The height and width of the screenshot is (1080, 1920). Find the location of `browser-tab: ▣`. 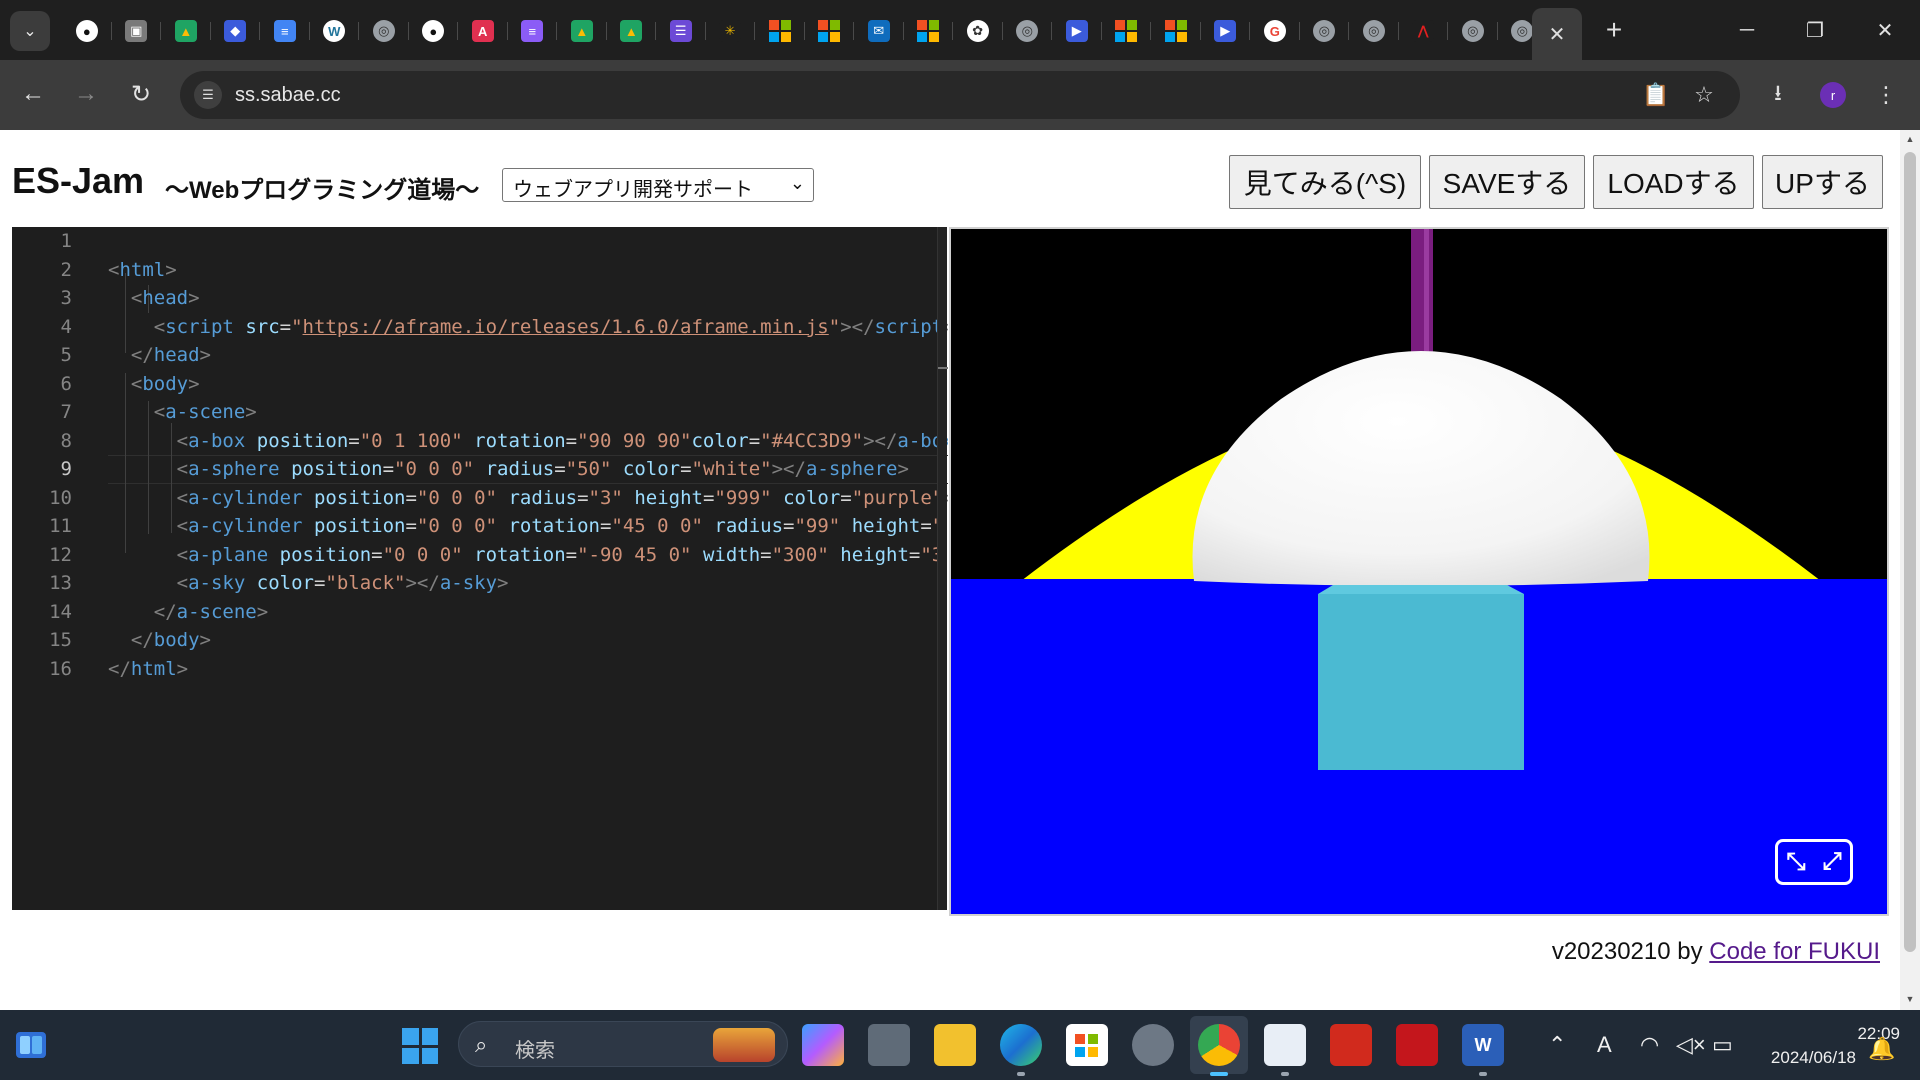

browser-tab: ▣ is located at coordinates (136, 31).